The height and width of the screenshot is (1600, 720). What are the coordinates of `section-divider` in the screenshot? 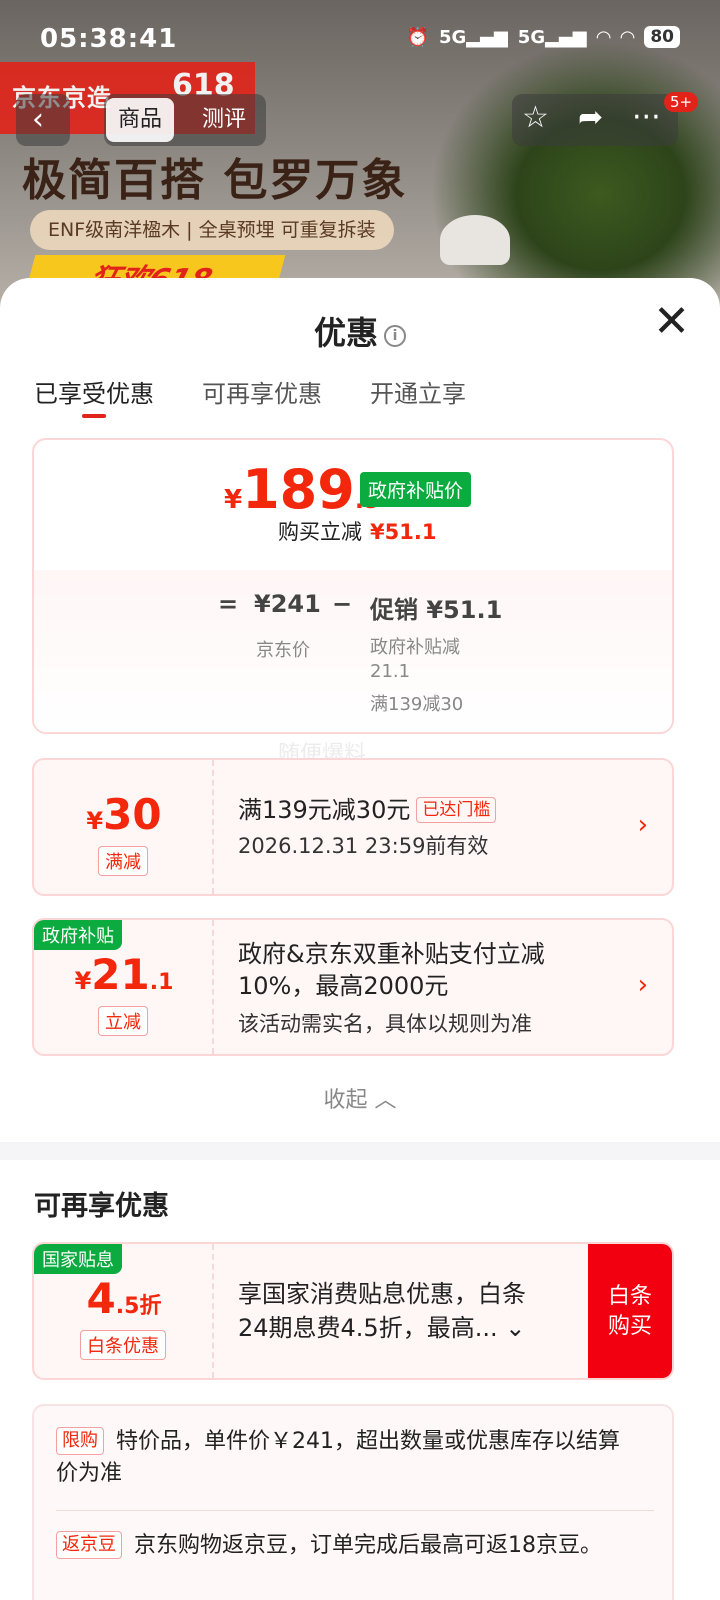 It's located at (360, 1151).